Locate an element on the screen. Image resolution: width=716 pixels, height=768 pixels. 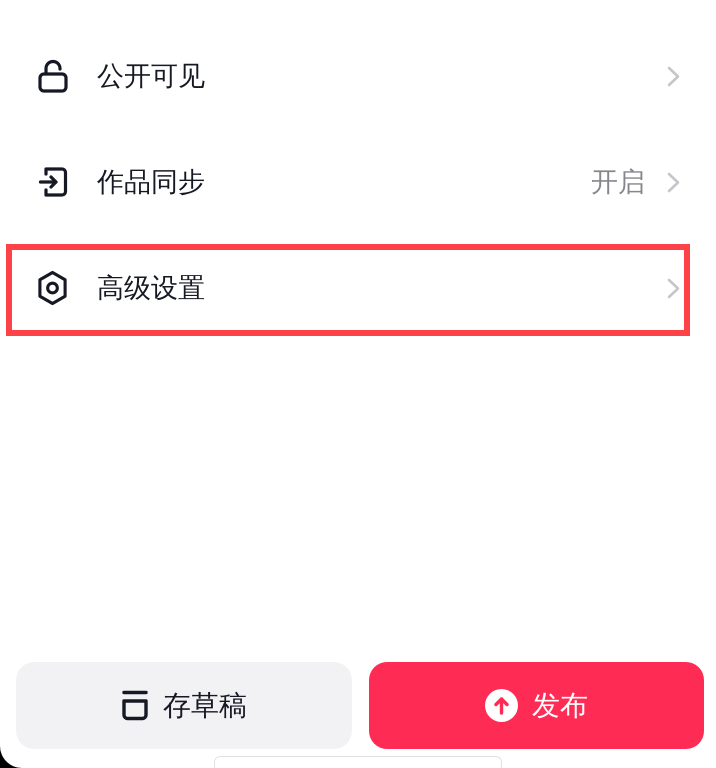
save-draft-button: 存草稿 is located at coordinates (184, 705).